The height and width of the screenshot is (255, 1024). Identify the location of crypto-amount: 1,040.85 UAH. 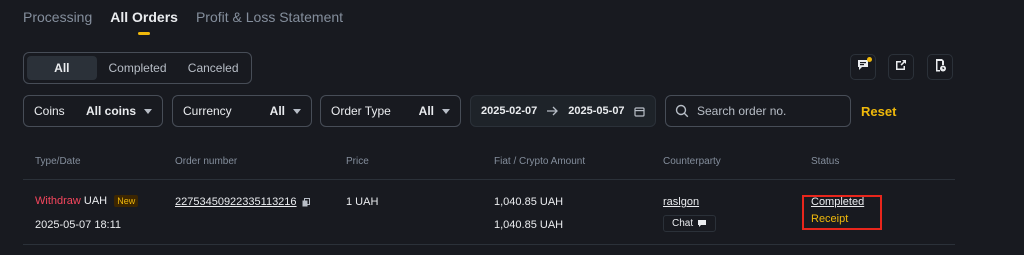
(529, 225).